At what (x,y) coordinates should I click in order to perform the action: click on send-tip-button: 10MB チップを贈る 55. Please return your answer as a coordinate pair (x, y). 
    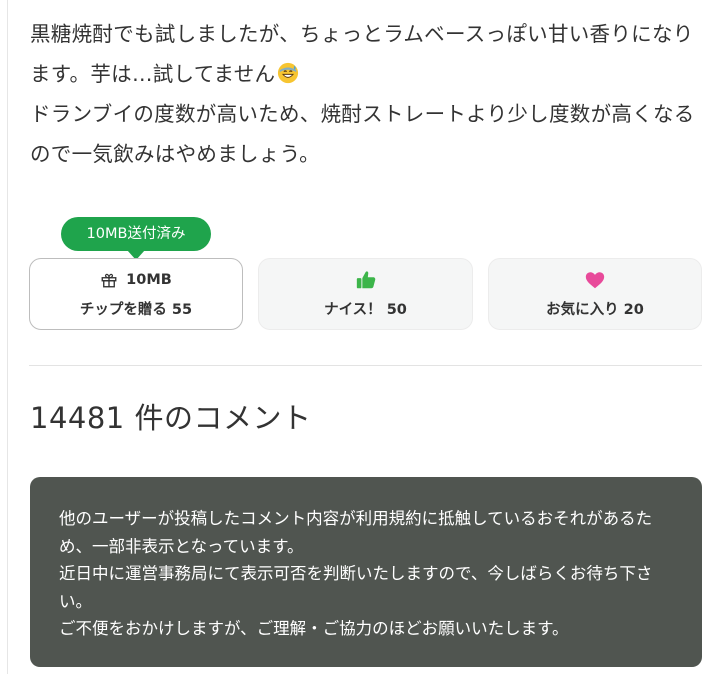
    Looking at the image, I should click on (136, 294).